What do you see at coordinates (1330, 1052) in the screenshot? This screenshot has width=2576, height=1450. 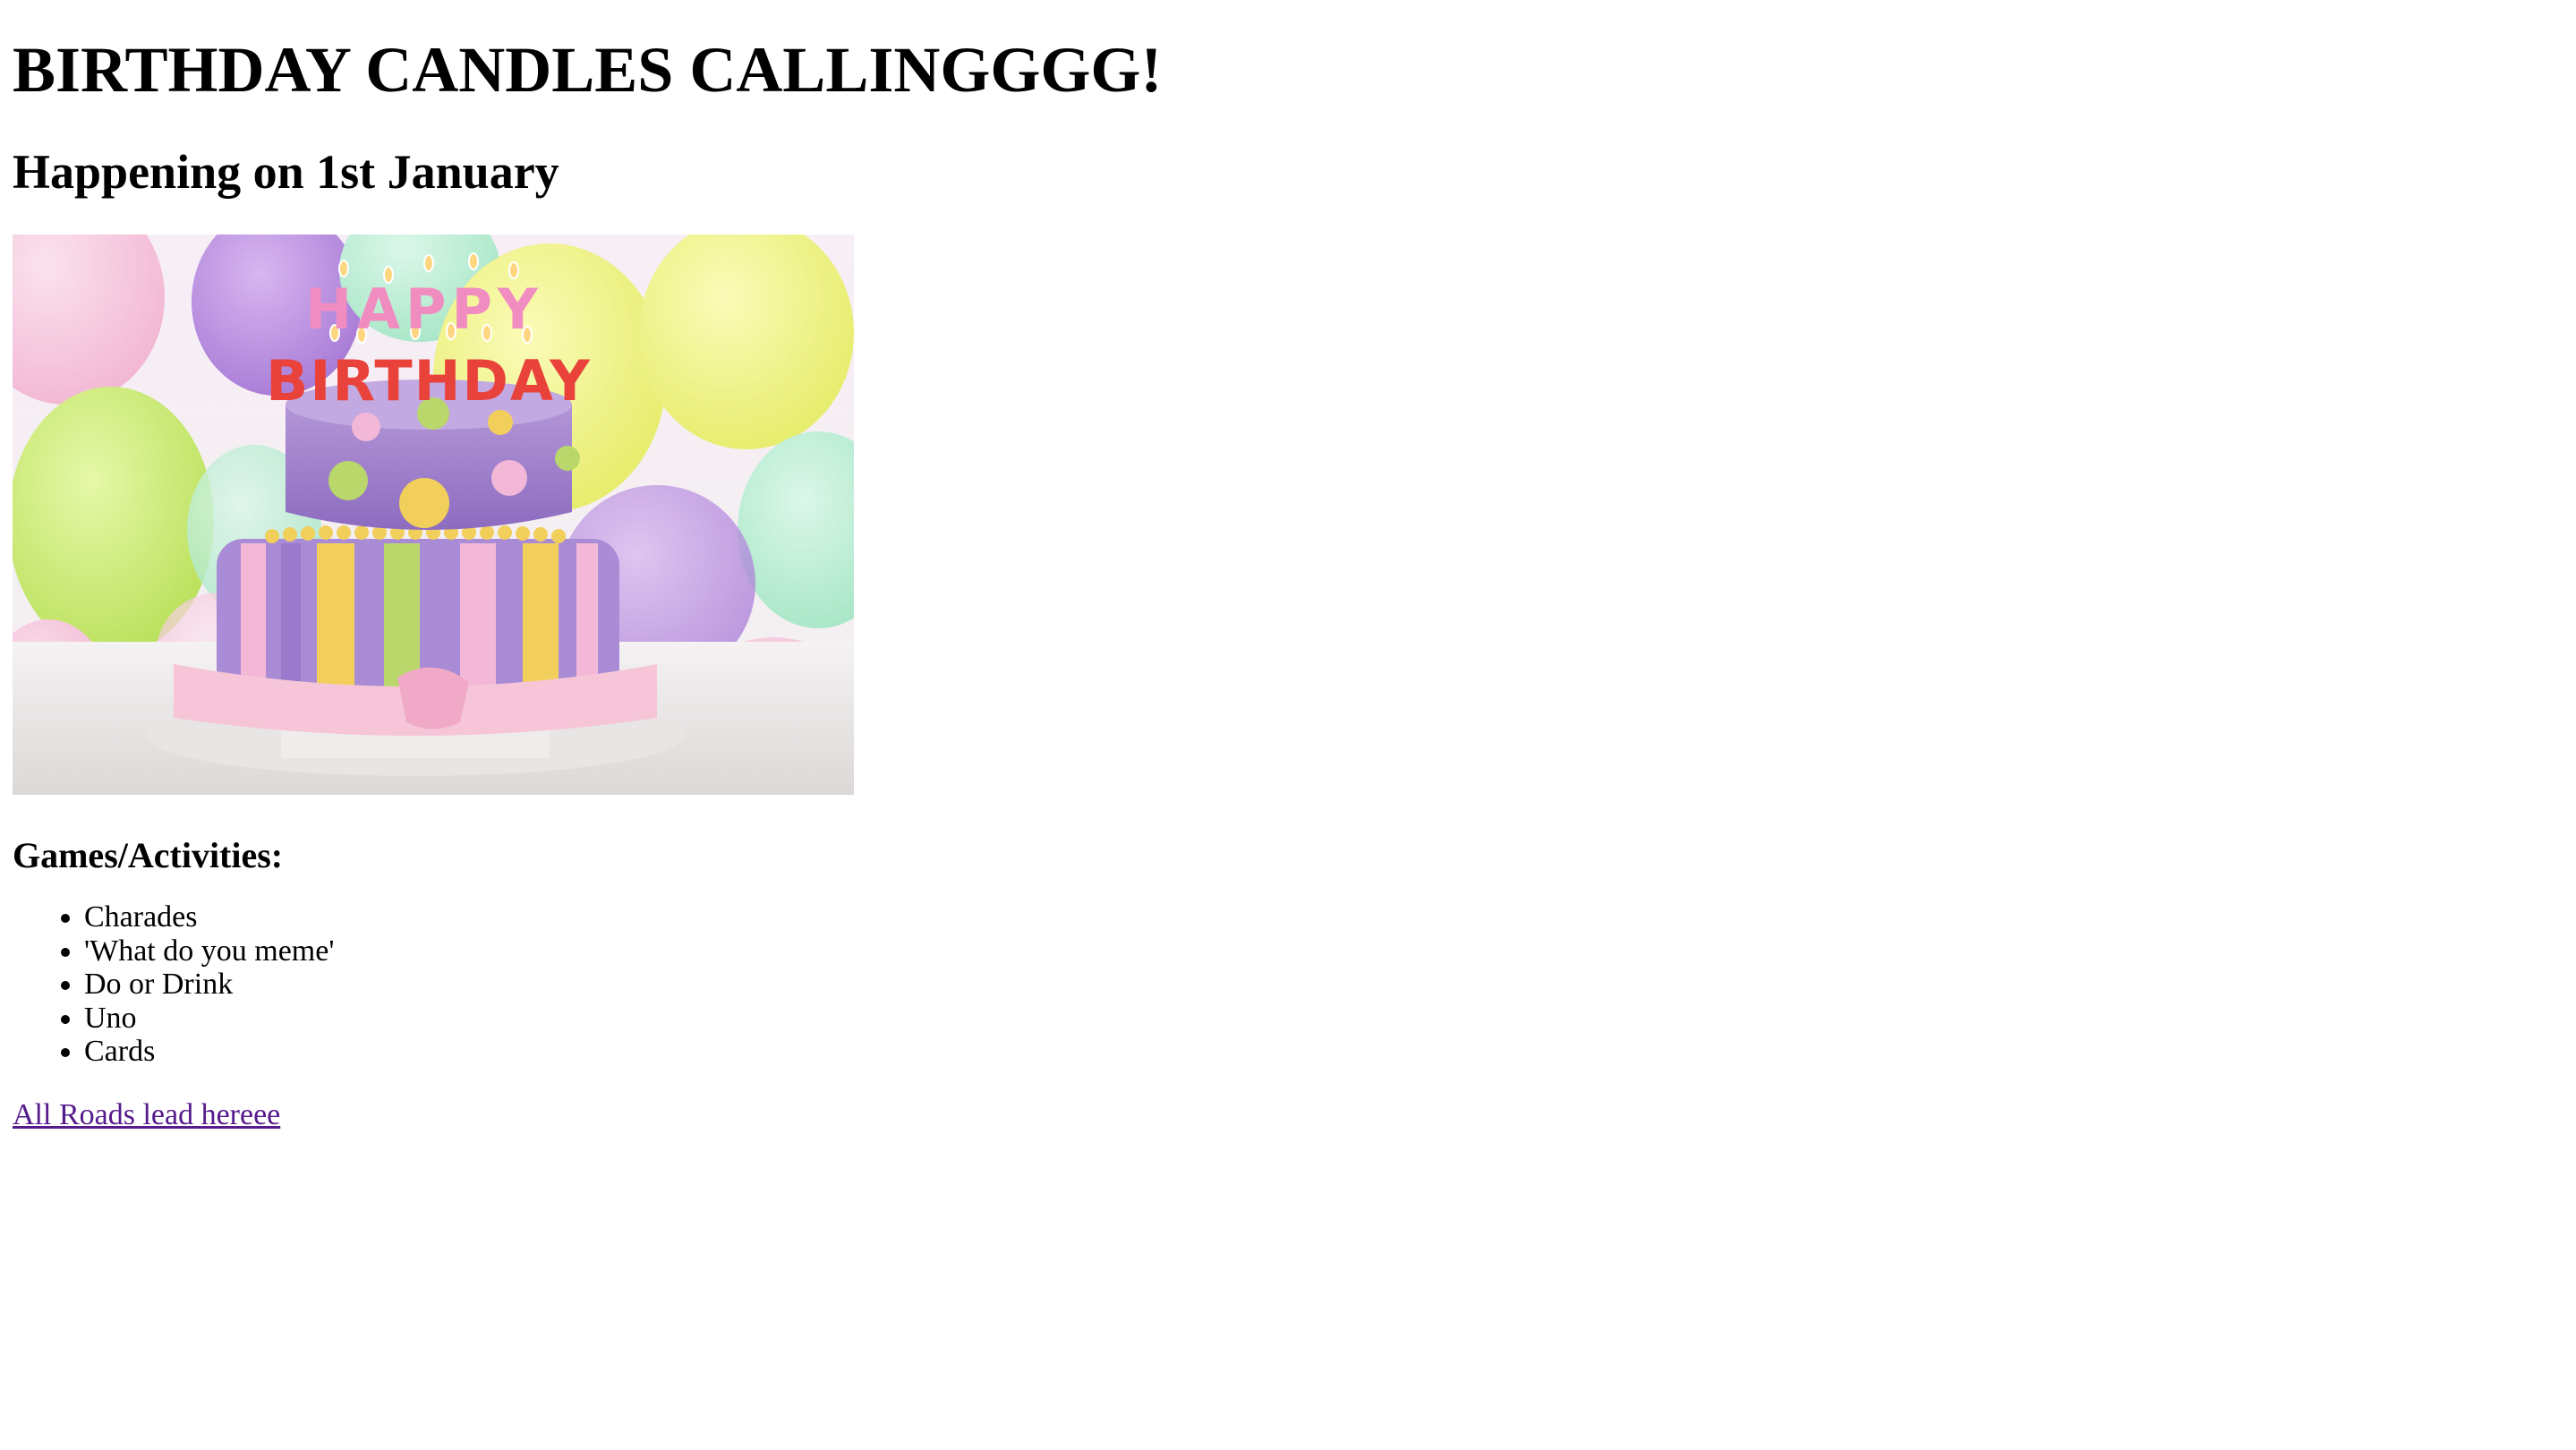 I see `list-item: Cards` at bounding box center [1330, 1052].